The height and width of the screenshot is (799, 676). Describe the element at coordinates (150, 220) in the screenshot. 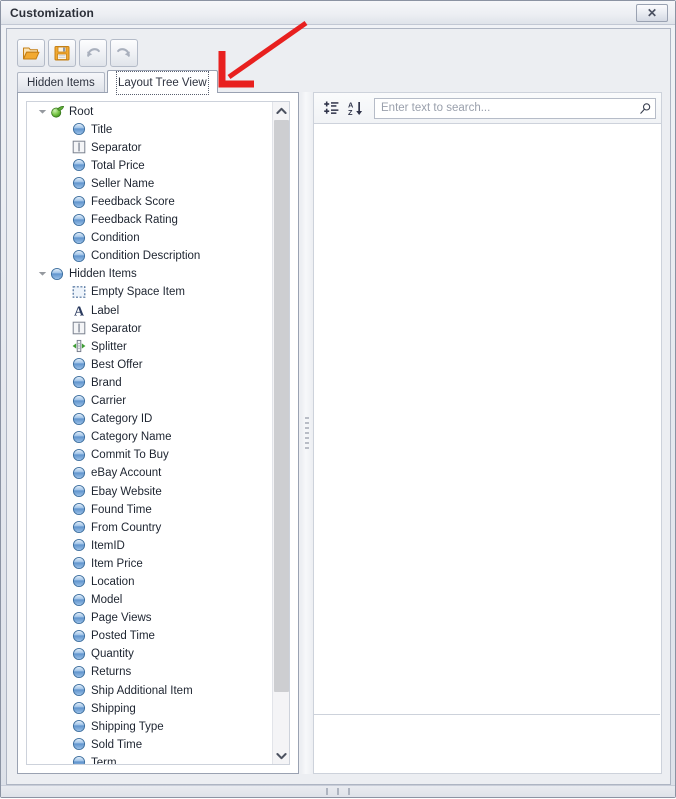

I see `tree-node: Feedback Rating` at that location.